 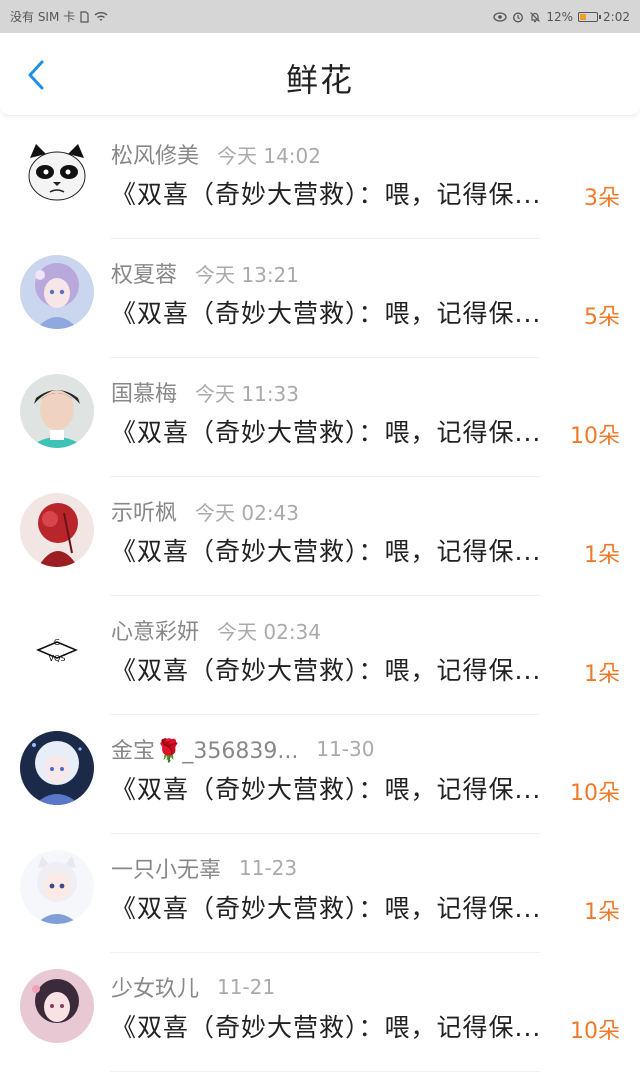 I want to click on list-item: 少女玖儿 11-21 《双喜（奇妙大营救）：喂，记得保... 10朵, so click(x=320, y=1012).